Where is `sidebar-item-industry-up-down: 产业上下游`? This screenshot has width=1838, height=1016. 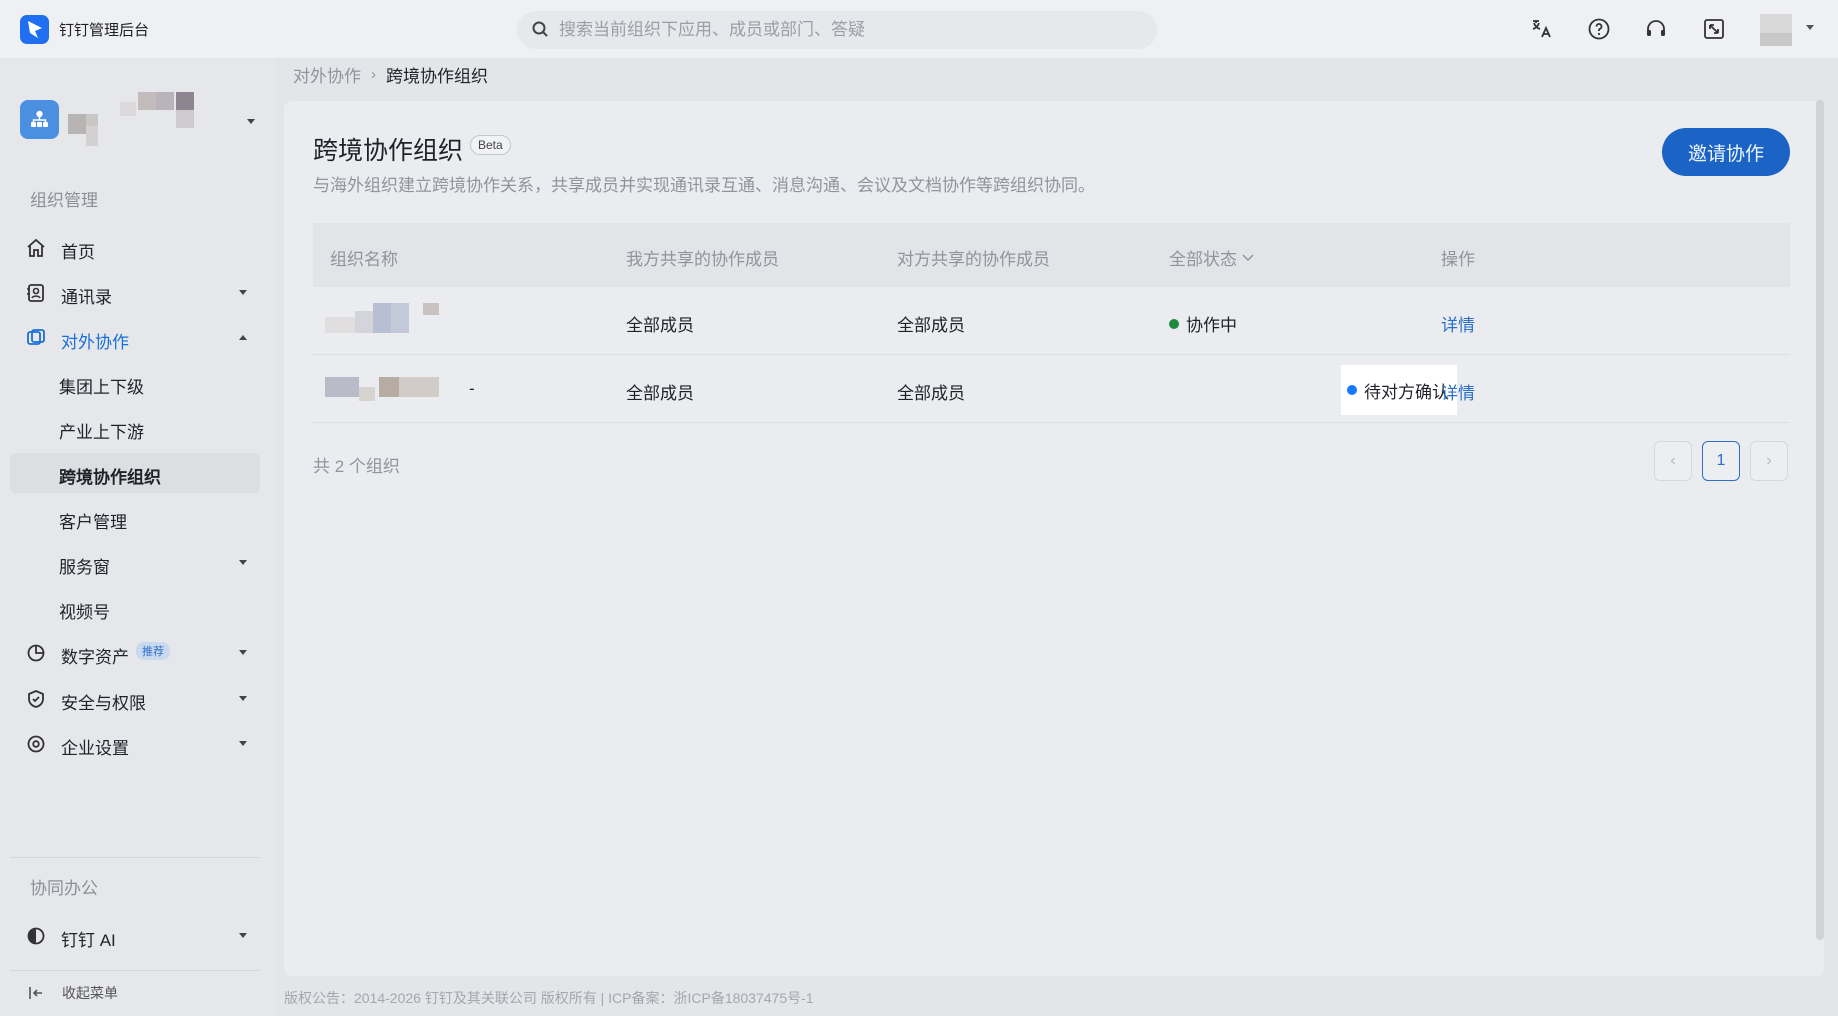 sidebar-item-industry-up-down: 产业上下游 is located at coordinates (135, 428).